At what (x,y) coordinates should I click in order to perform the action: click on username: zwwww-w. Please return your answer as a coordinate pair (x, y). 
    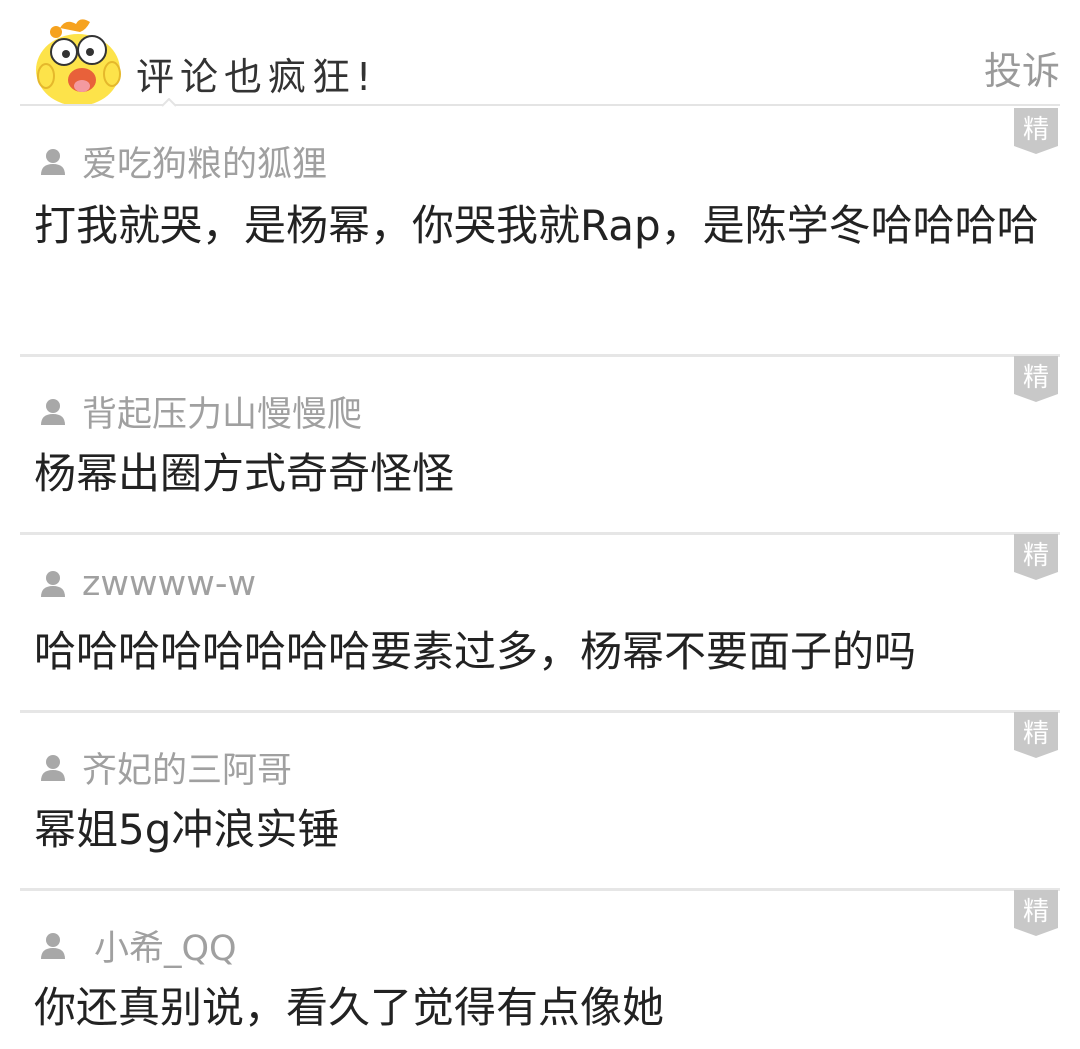
    Looking at the image, I should click on (169, 584).